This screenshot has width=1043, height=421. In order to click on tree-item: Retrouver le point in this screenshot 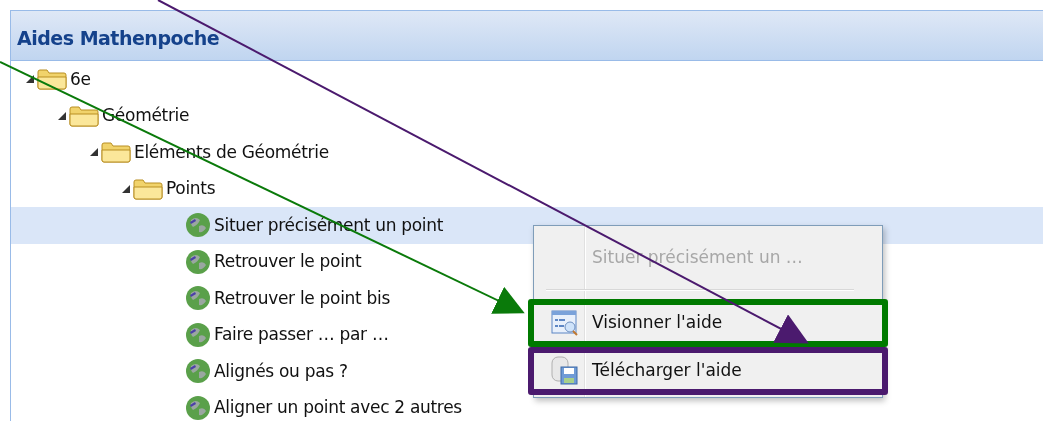, I will do `click(273, 261)`.